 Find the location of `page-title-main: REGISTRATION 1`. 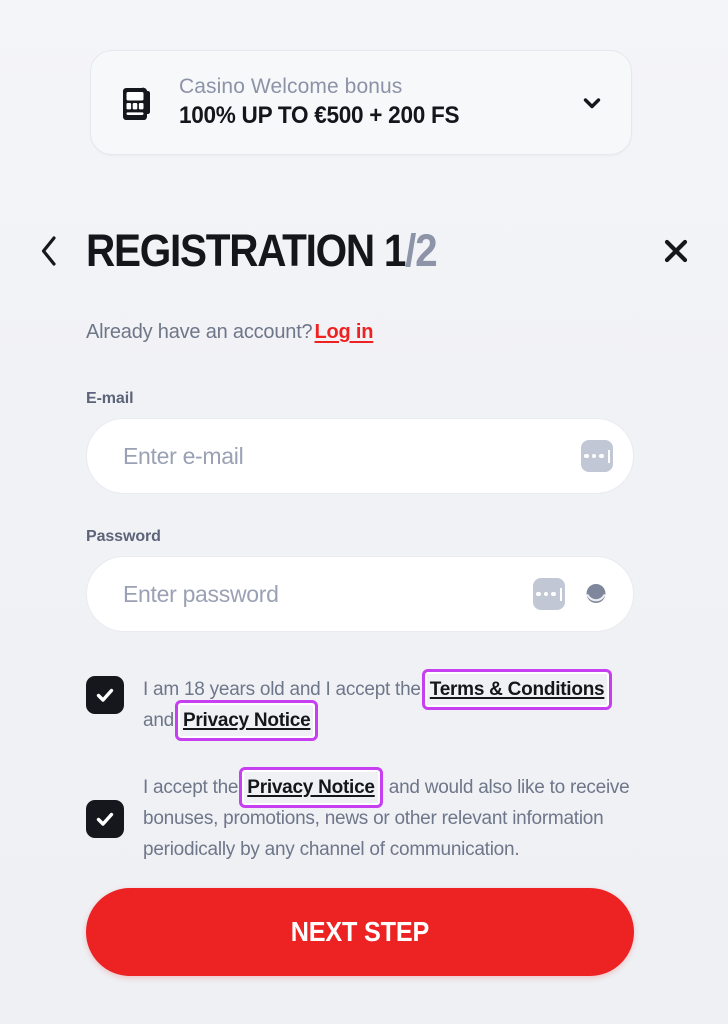

page-title-main: REGISTRATION 1 is located at coordinates (246, 250).